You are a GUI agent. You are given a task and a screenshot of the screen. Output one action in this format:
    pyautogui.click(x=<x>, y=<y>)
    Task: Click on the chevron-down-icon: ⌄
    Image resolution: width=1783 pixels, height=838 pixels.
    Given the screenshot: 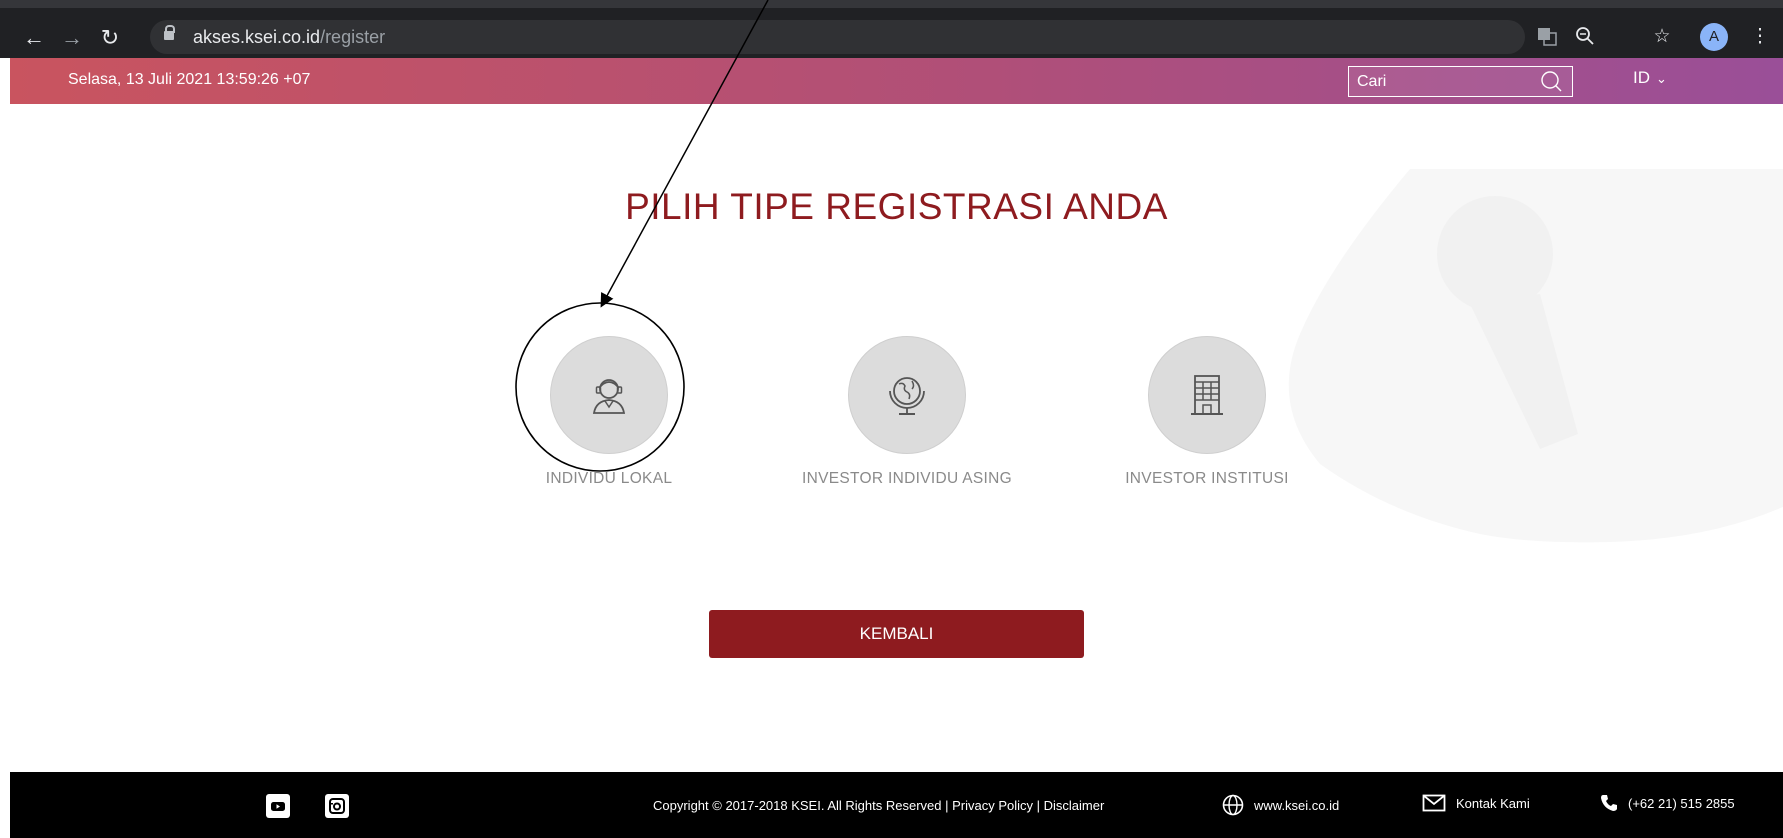 What is the action you would take?
    pyautogui.click(x=1661, y=78)
    